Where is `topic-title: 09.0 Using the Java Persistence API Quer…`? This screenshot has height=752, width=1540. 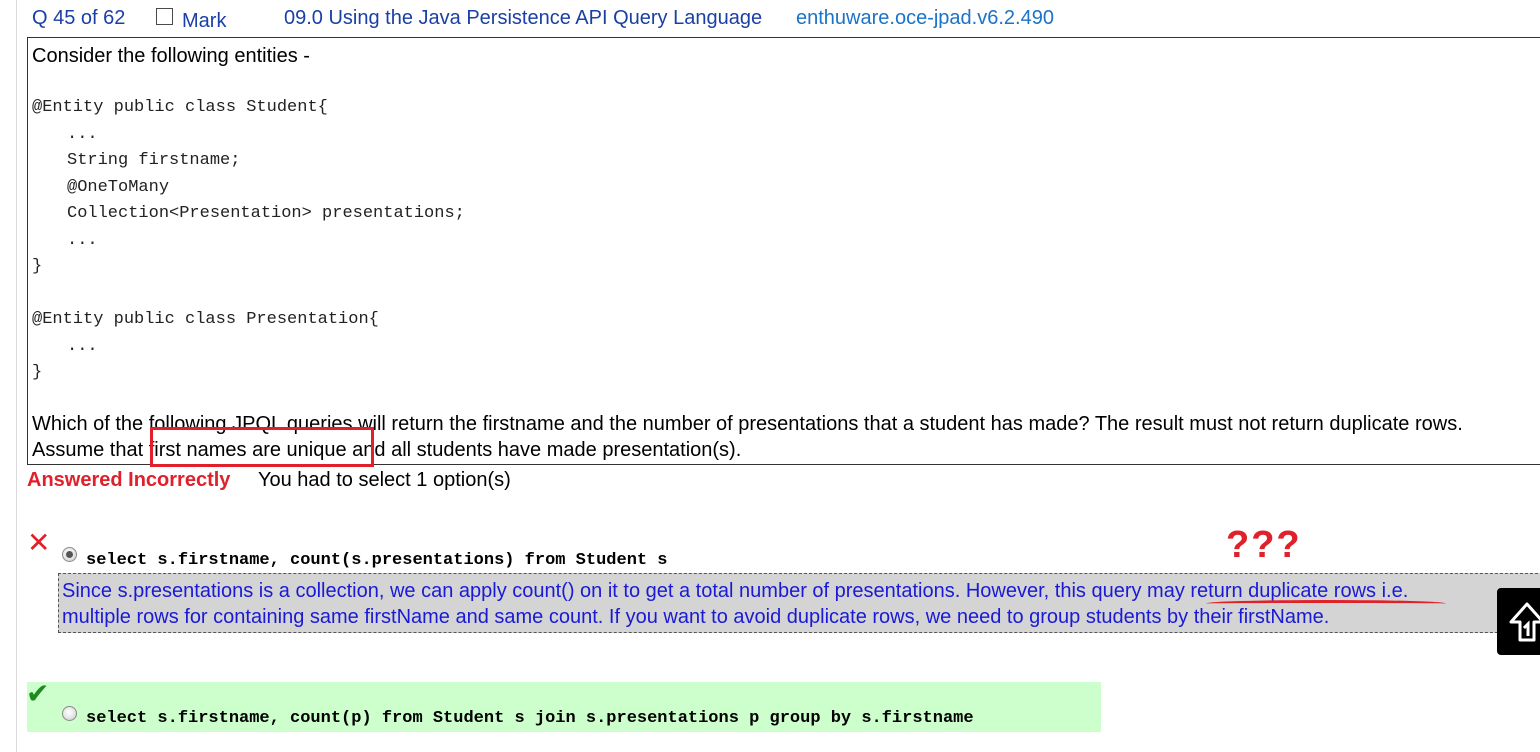
topic-title: 09.0 Using the Java Persistence API Quer… is located at coordinates (523, 18).